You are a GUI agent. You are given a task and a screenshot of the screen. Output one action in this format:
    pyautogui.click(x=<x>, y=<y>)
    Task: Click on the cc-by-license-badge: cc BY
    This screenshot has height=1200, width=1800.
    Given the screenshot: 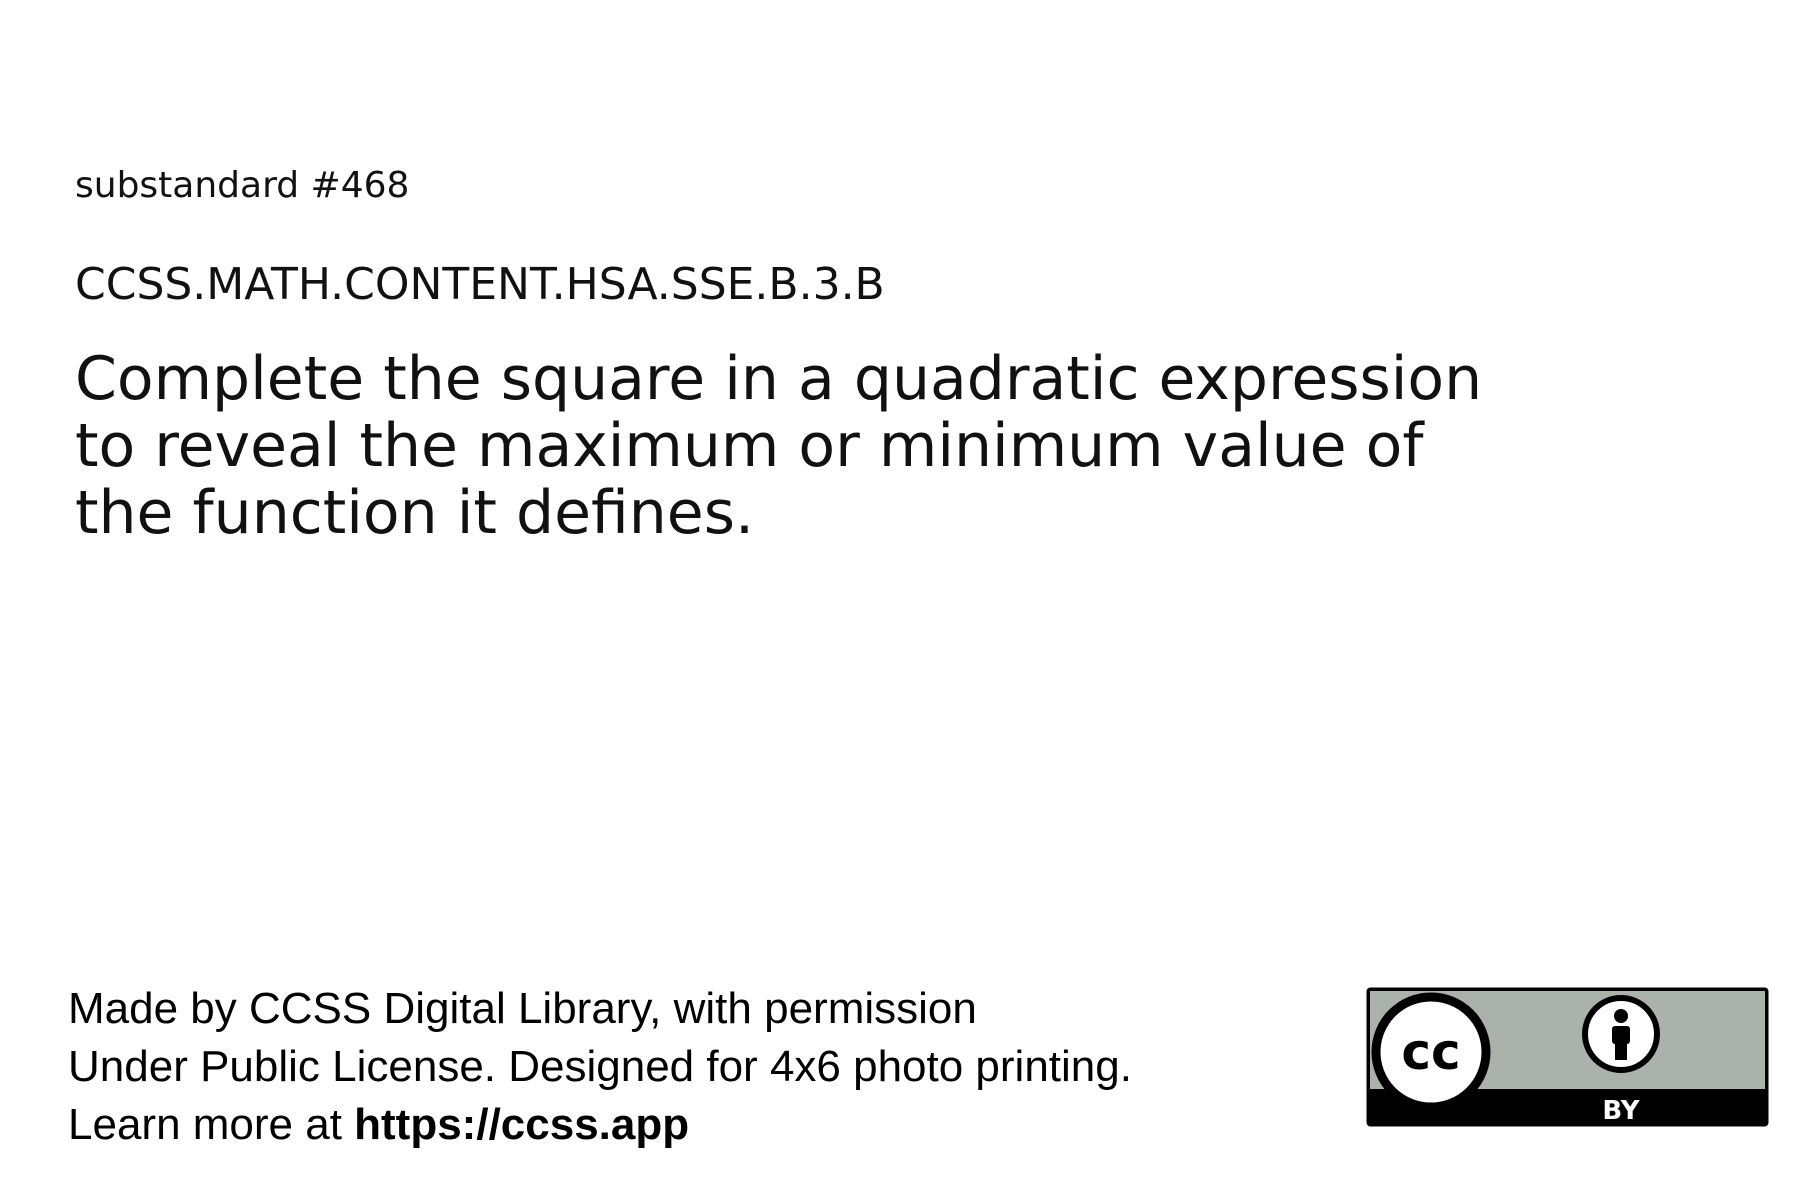 What is the action you would take?
    pyautogui.click(x=1567, y=1057)
    